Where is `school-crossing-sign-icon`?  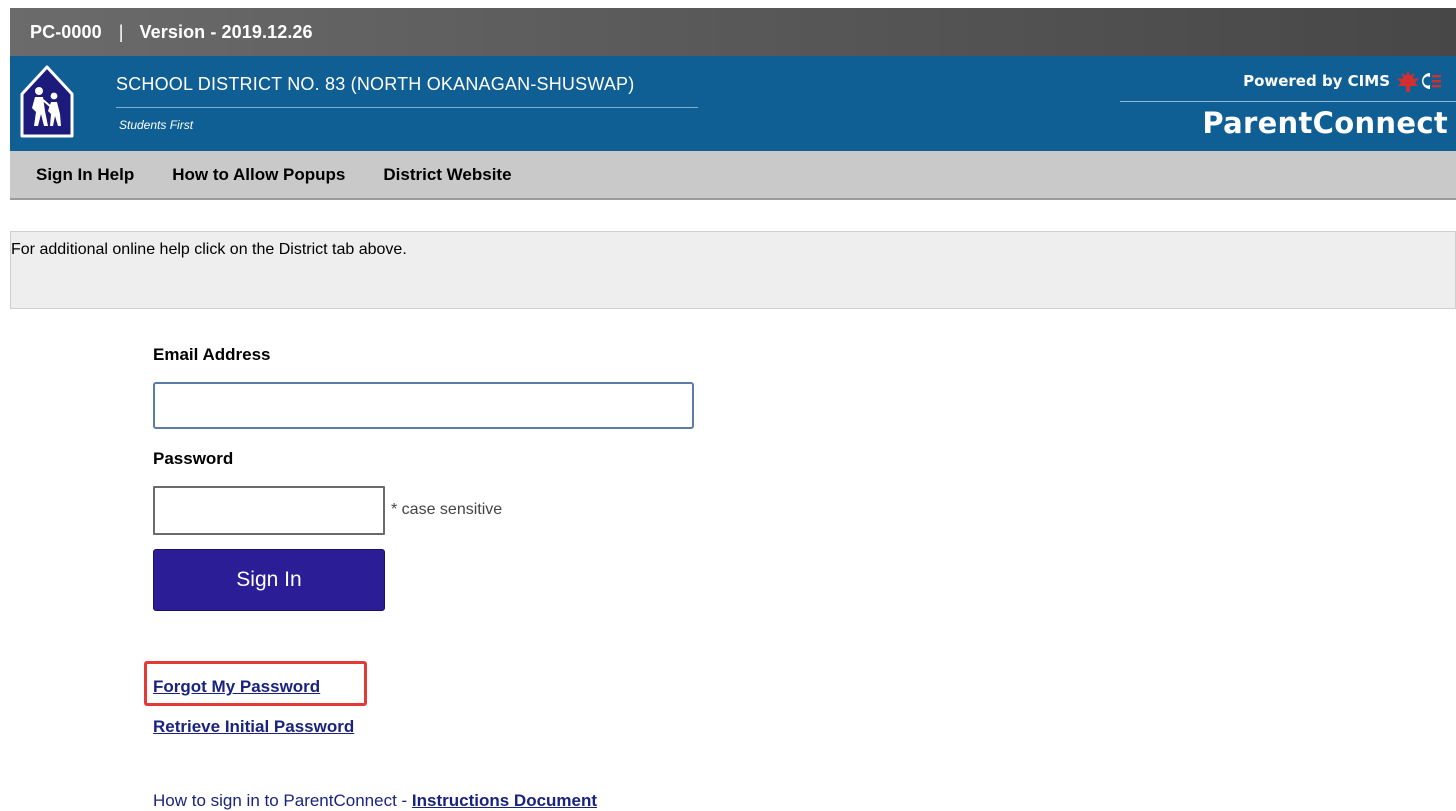 school-crossing-sign-icon is located at coordinates (47, 102).